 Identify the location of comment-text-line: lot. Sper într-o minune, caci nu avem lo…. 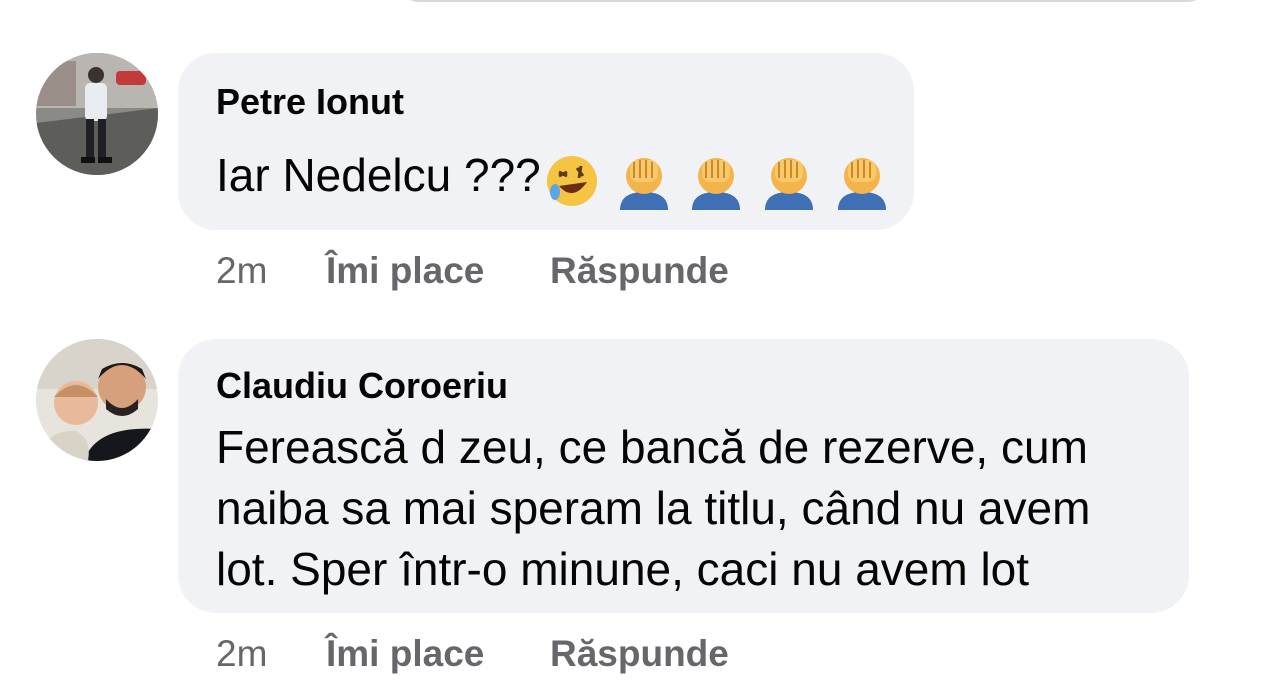
(623, 569).